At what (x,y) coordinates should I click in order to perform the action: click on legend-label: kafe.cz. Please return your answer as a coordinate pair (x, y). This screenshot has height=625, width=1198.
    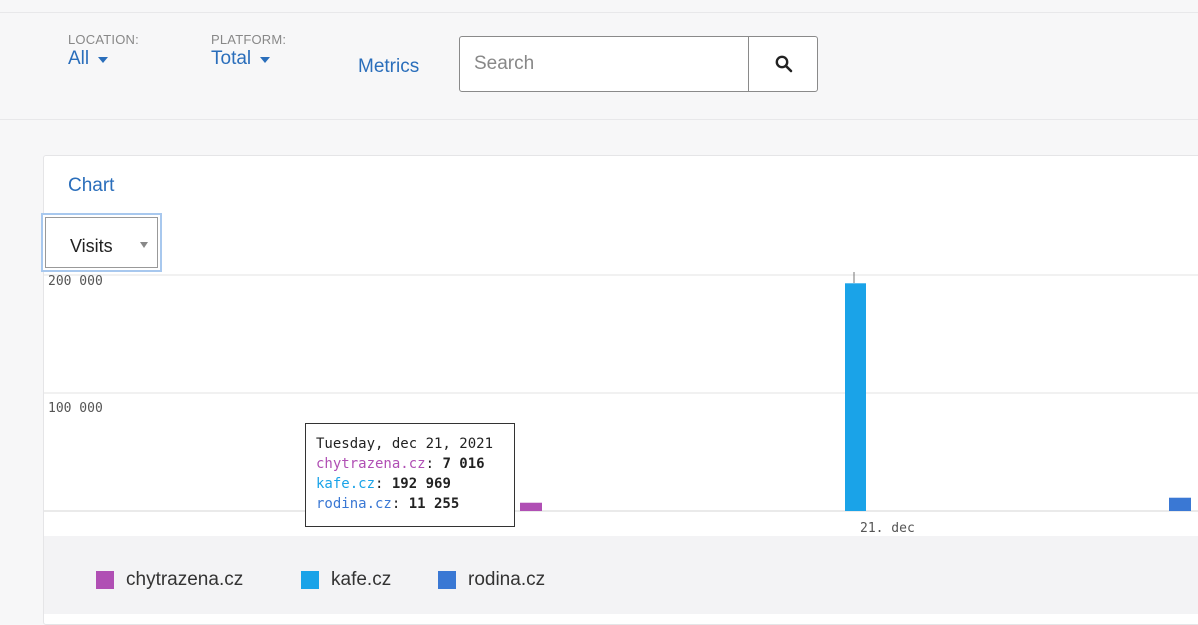
    Looking at the image, I should click on (361, 579).